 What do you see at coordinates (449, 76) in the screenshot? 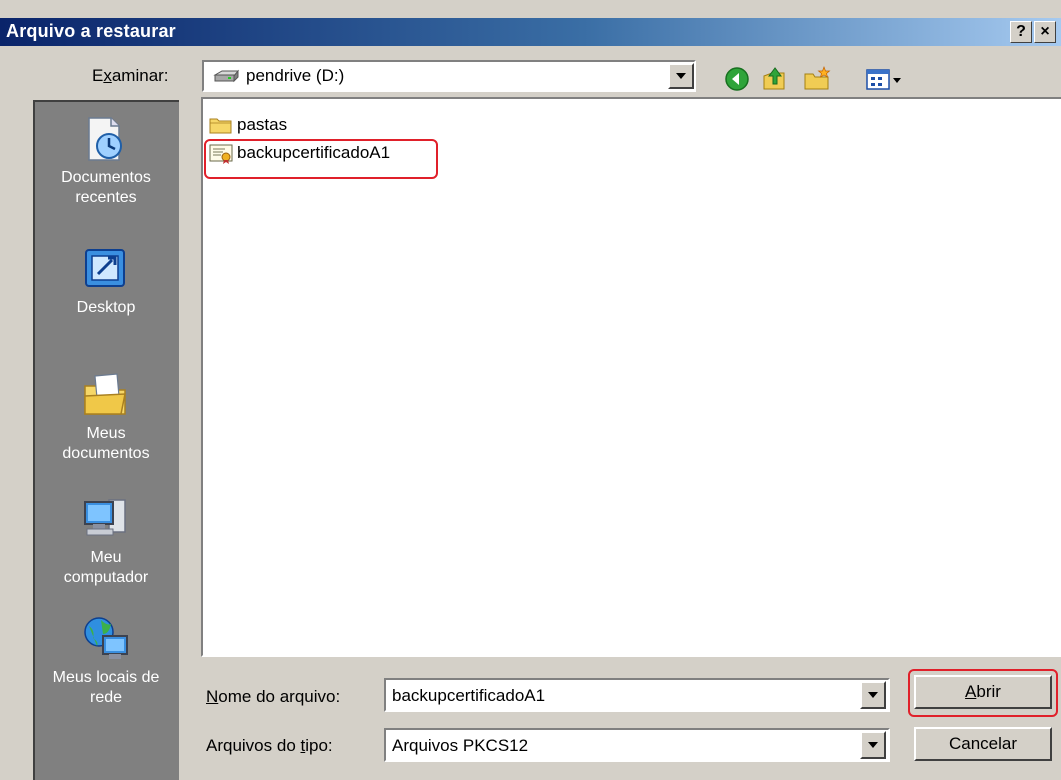
I see `look-in-combo: pendrive (D:)` at bounding box center [449, 76].